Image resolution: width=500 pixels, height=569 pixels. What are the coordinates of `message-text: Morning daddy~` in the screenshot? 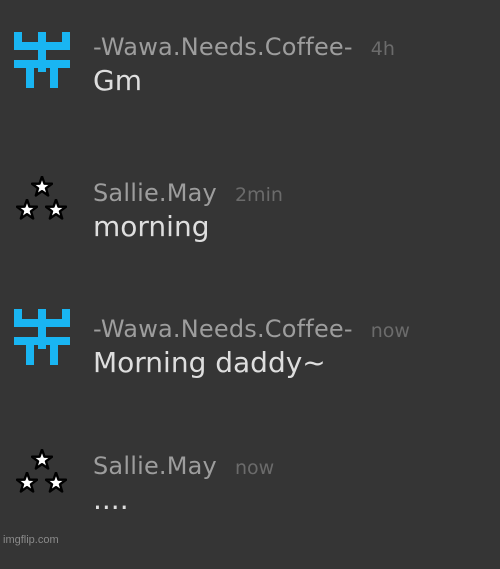 It's located at (209, 362).